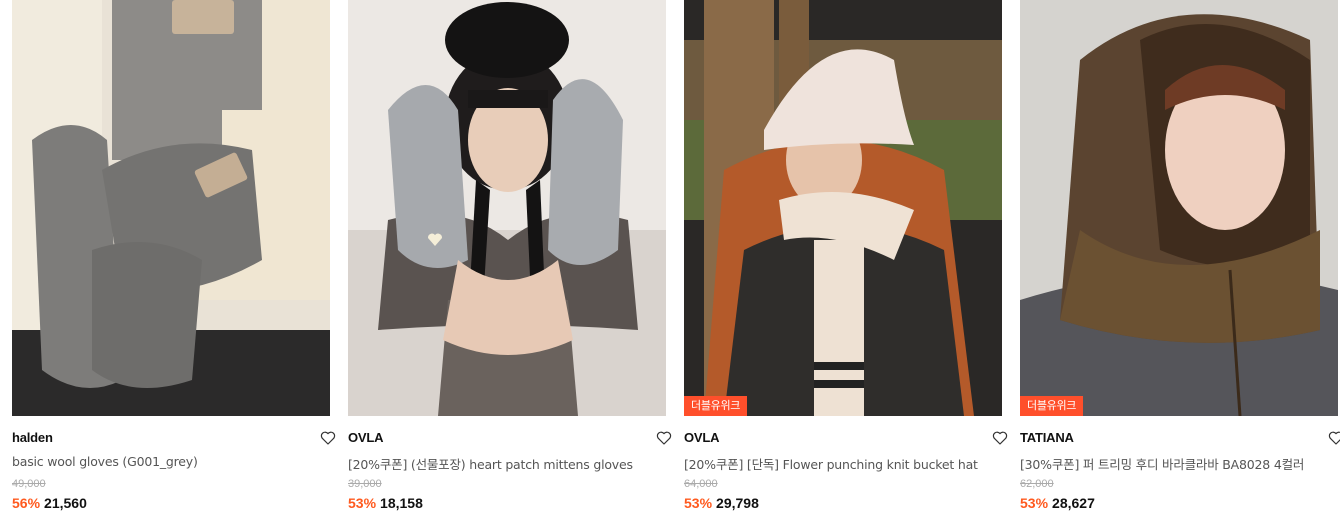 The width and height of the screenshot is (1340, 514). What do you see at coordinates (701, 484) in the screenshot?
I see `original-price: 64,000` at bounding box center [701, 484].